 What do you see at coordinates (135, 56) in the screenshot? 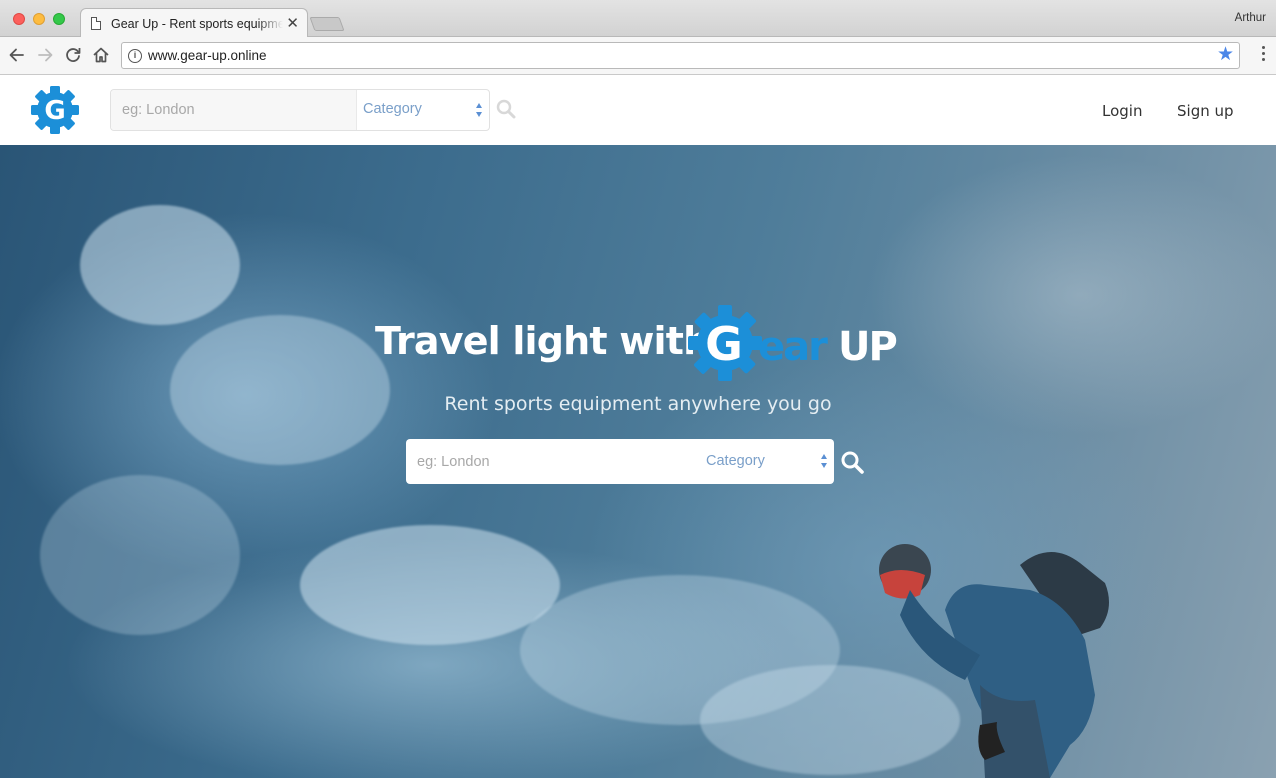
I see `site-info-icon: i` at bounding box center [135, 56].